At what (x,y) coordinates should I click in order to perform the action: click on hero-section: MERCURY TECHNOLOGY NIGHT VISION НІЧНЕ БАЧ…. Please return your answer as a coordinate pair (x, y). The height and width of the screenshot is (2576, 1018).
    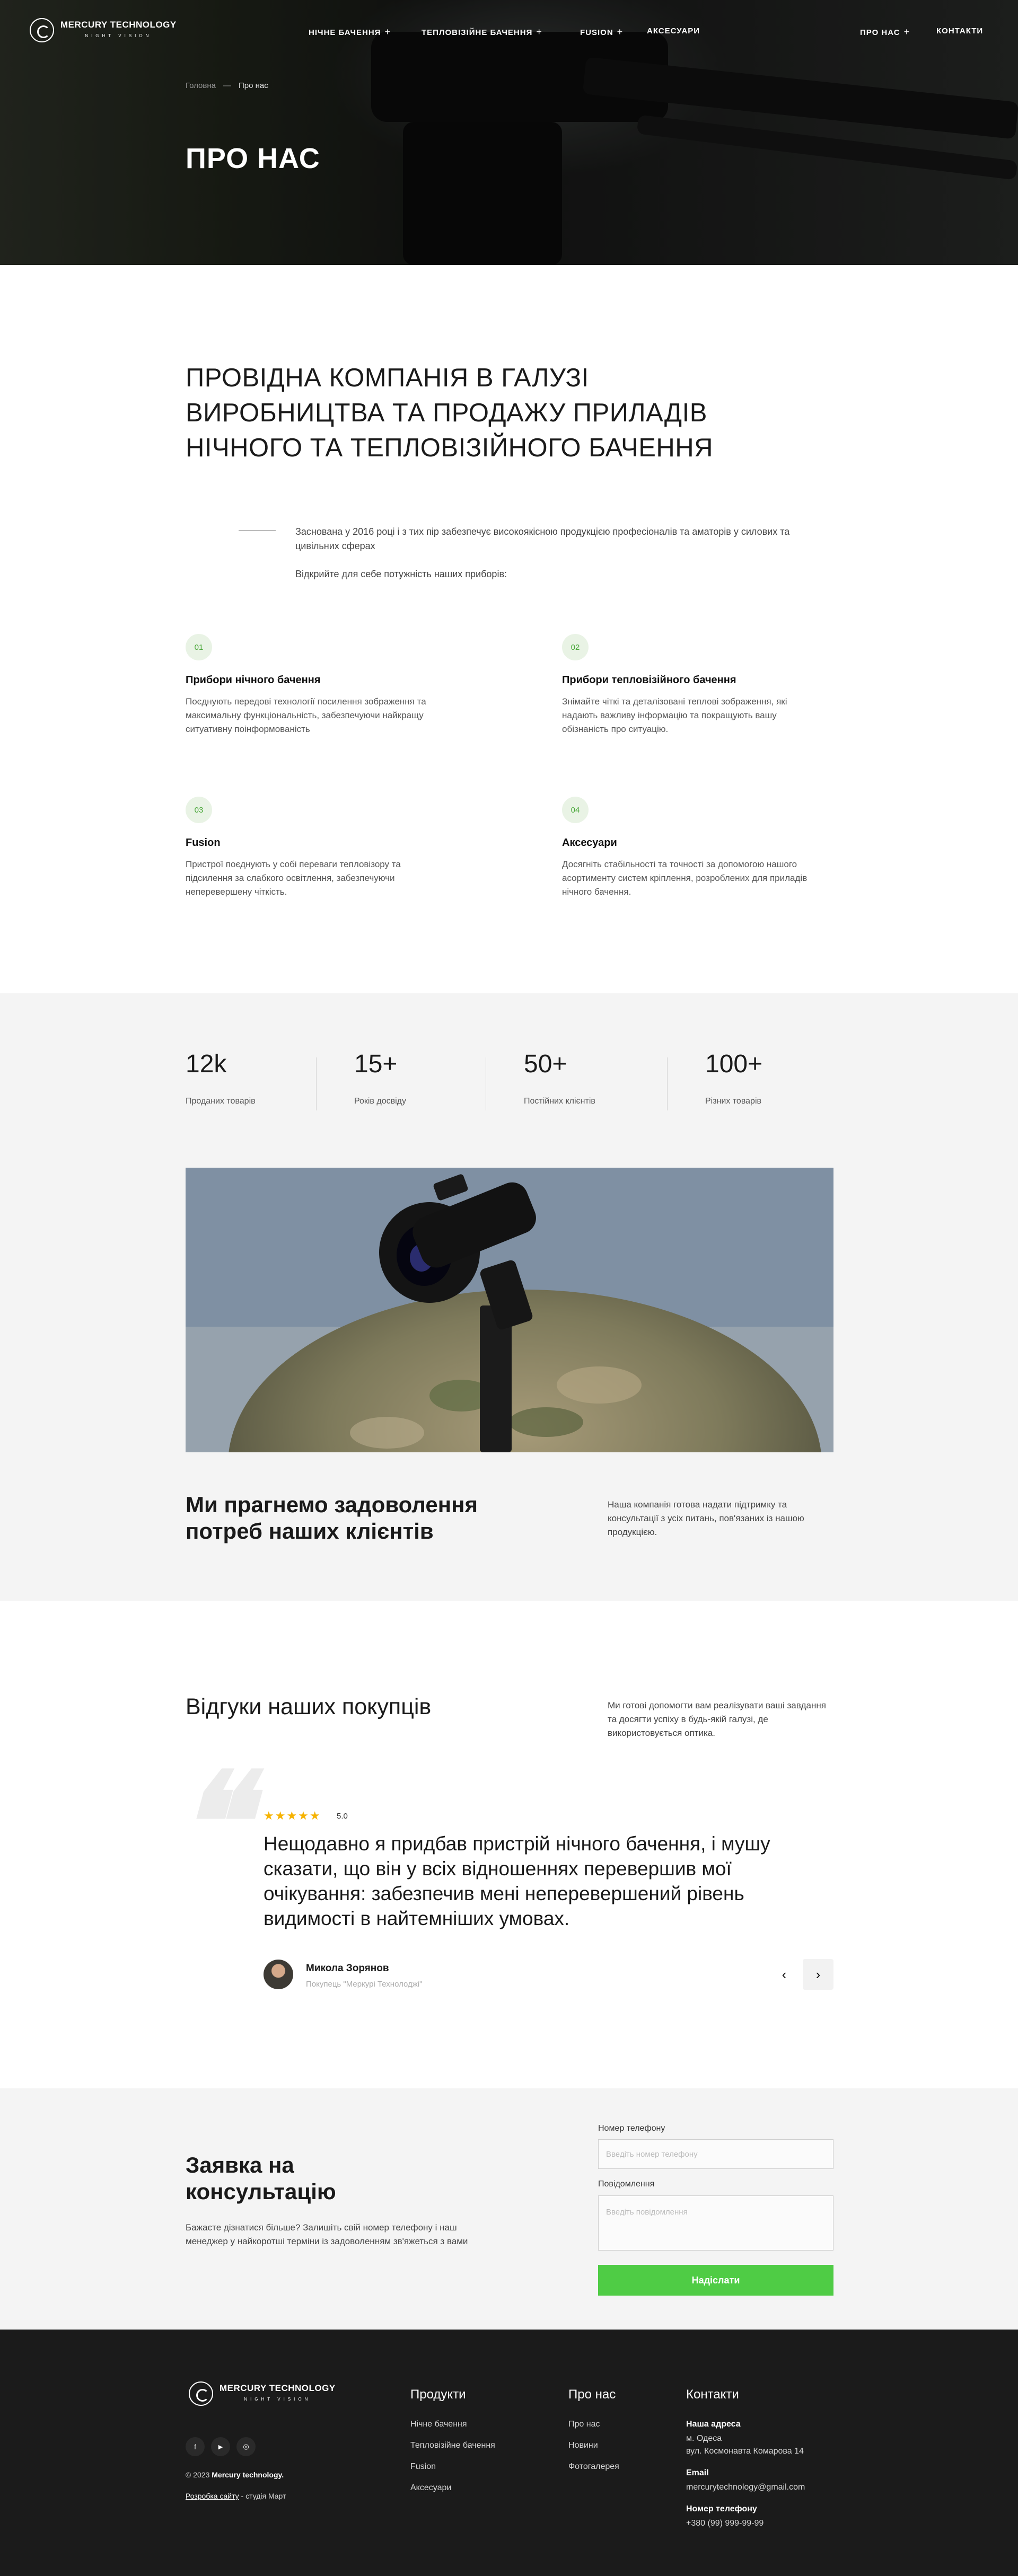
    Looking at the image, I should click on (509, 132).